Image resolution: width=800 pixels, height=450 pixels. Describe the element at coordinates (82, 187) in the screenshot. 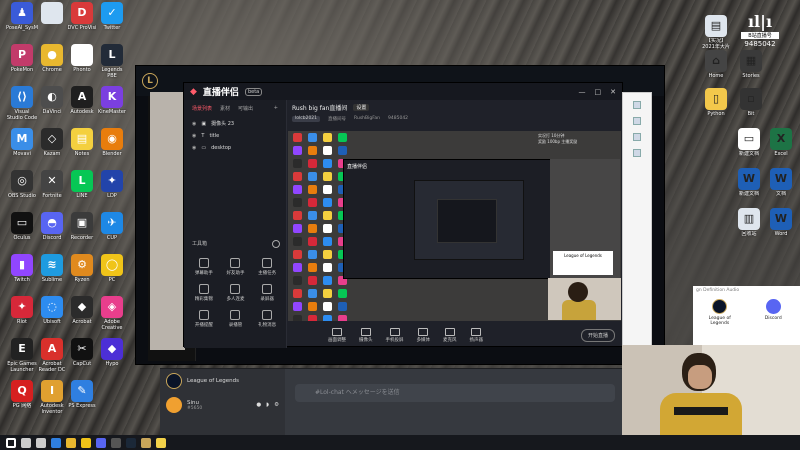

I see `desktop-icon: L LINE` at that location.